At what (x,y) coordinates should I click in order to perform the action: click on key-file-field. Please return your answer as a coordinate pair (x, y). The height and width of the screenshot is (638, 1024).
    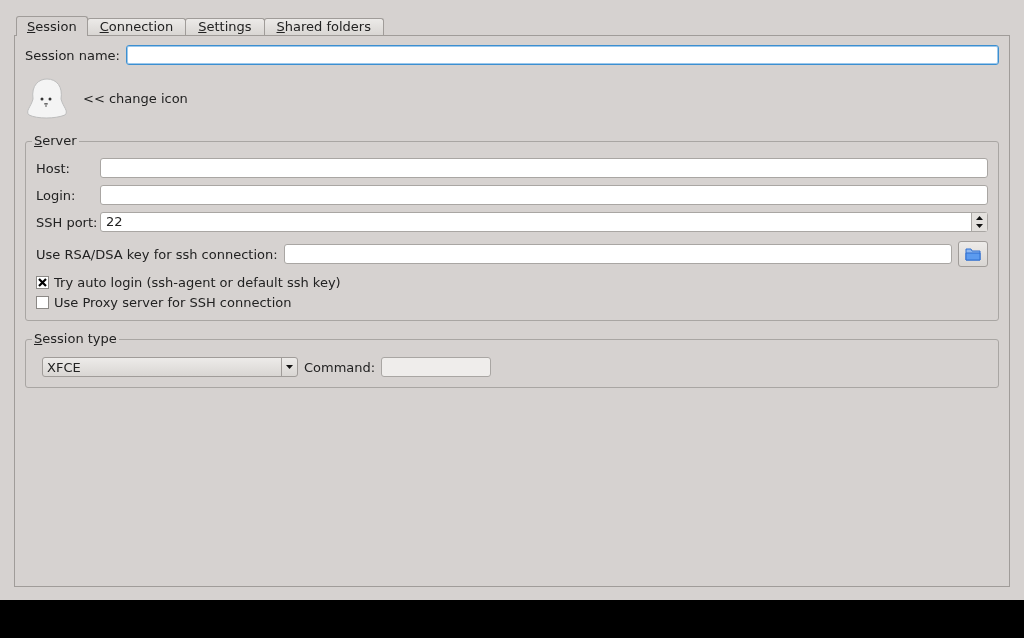
    Looking at the image, I should click on (617, 254).